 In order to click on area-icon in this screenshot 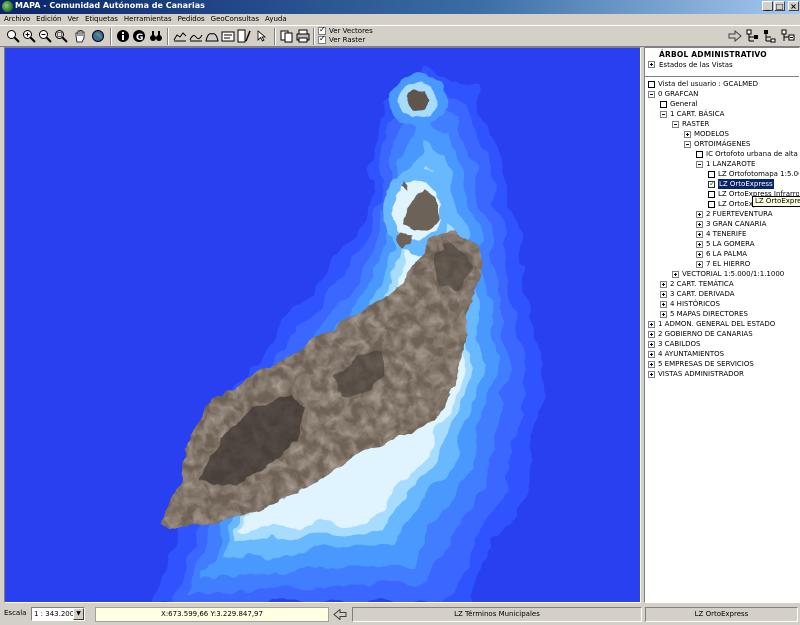, I will do `click(212, 36)`.